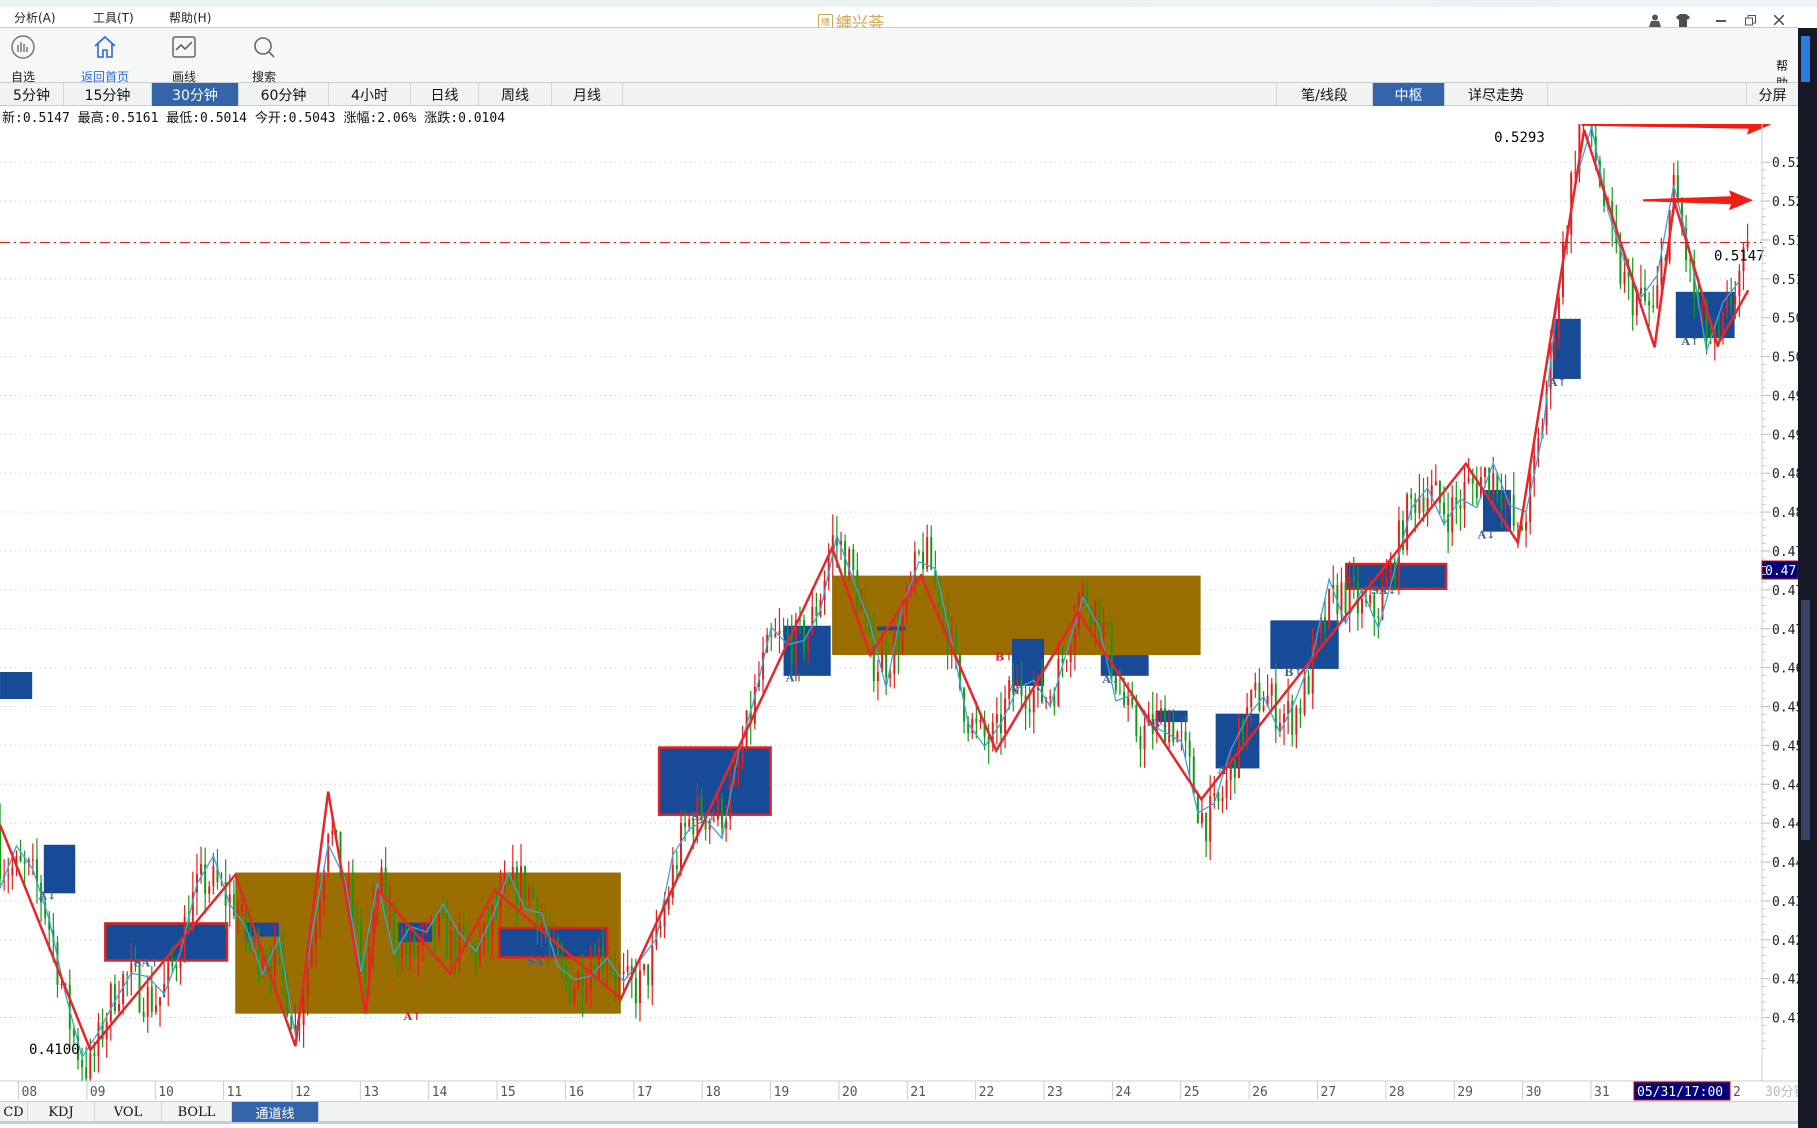  What do you see at coordinates (445, 94) in the screenshot?
I see `tab-daily: 日线` at bounding box center [445, 94].